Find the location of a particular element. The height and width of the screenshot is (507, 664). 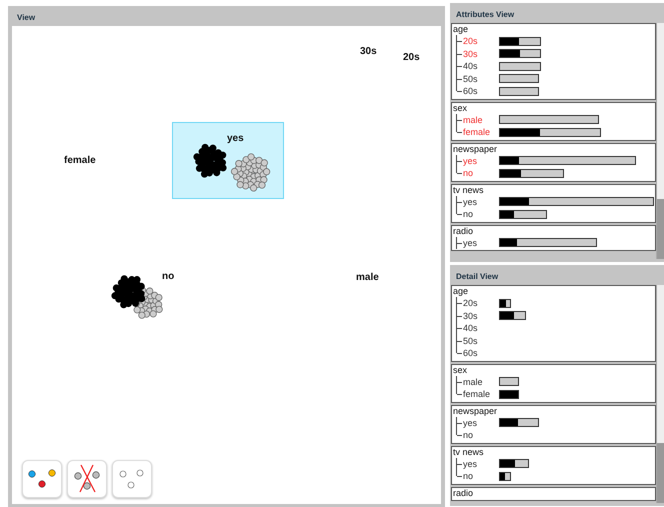

empty-dots-icon is located at coordinates (132, 479).